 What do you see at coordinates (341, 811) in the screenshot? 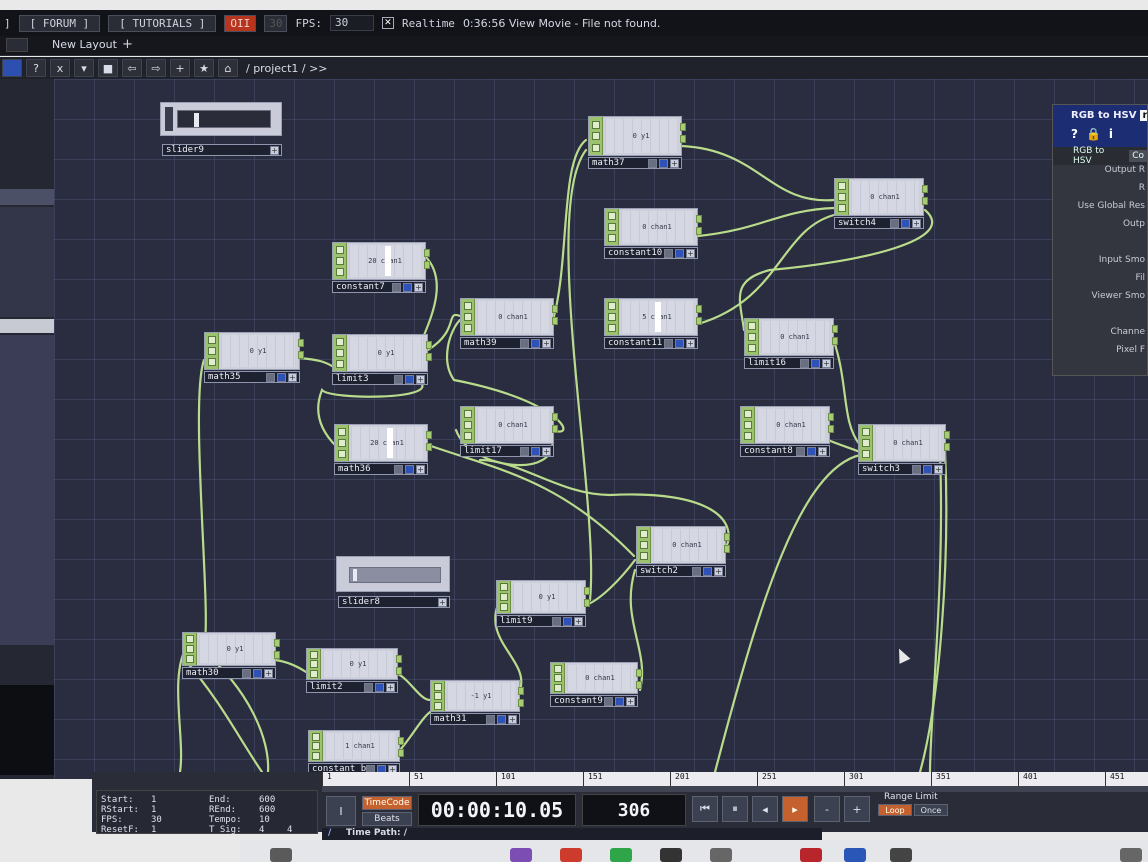
I see `timeline-toggle-button: I` at bounding box center [341, 811].